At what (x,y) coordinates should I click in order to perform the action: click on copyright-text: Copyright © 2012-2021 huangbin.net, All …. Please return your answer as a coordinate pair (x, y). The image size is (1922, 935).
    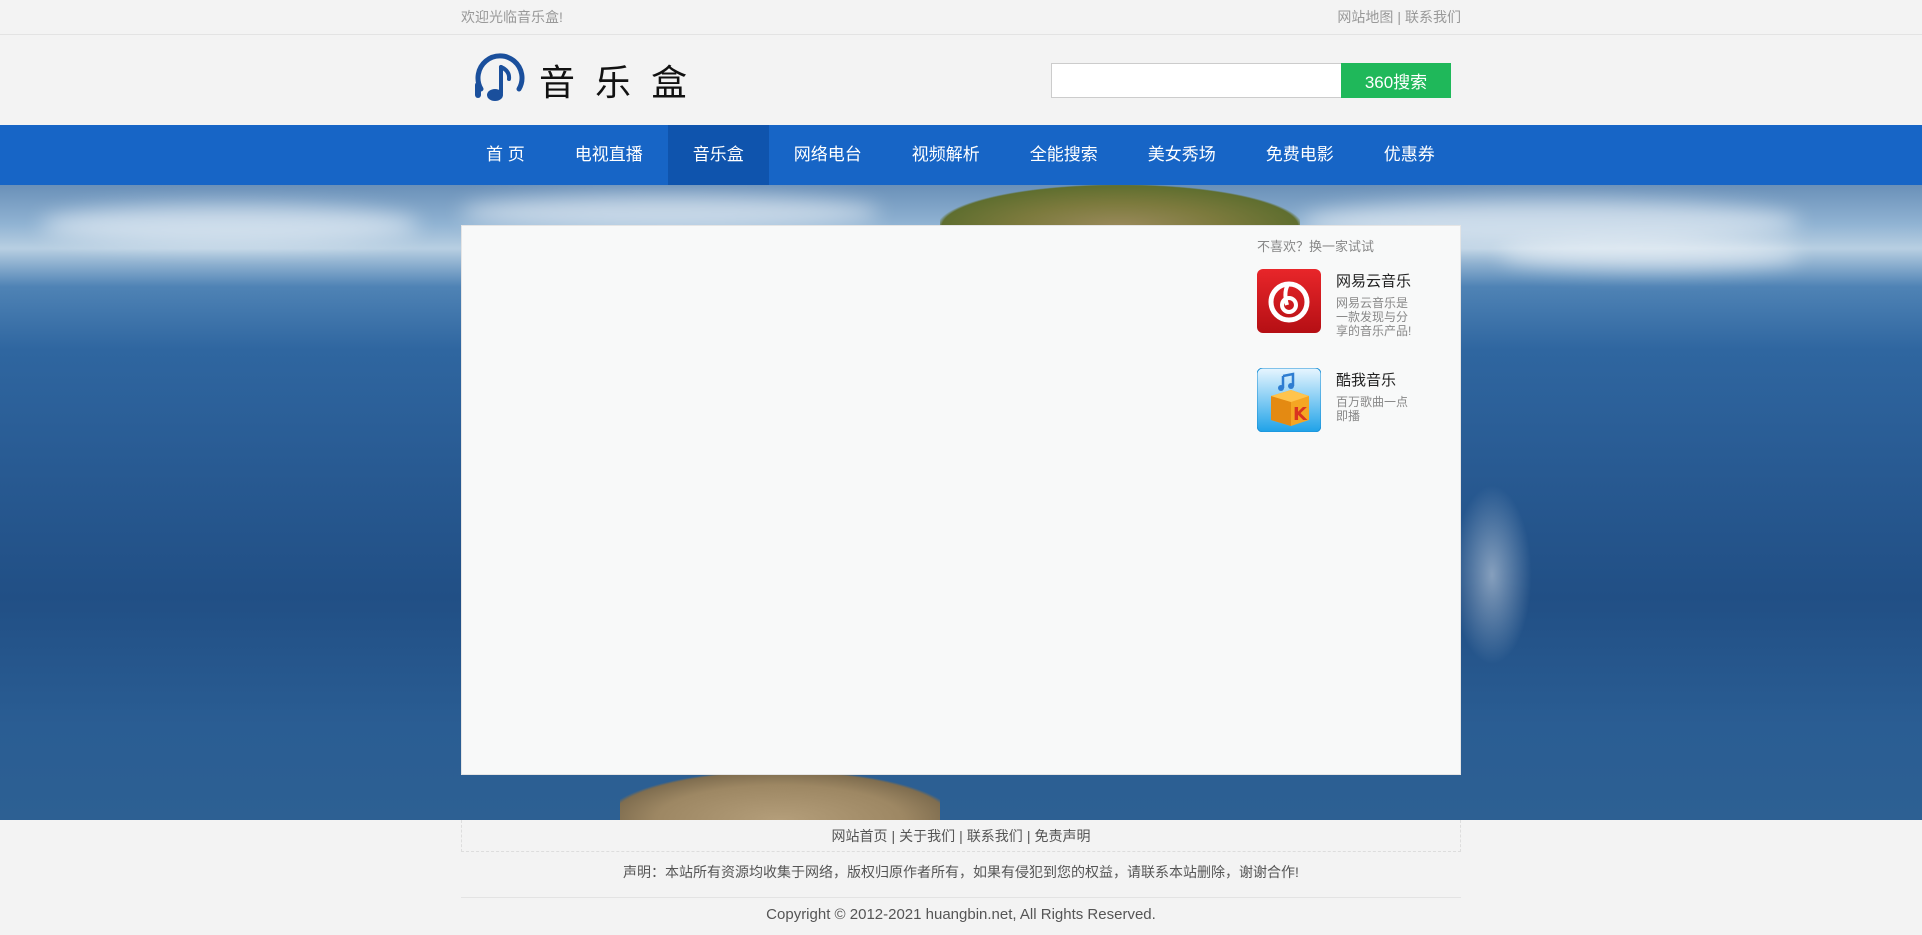
    Looking at the image, I should click on (961, 914).